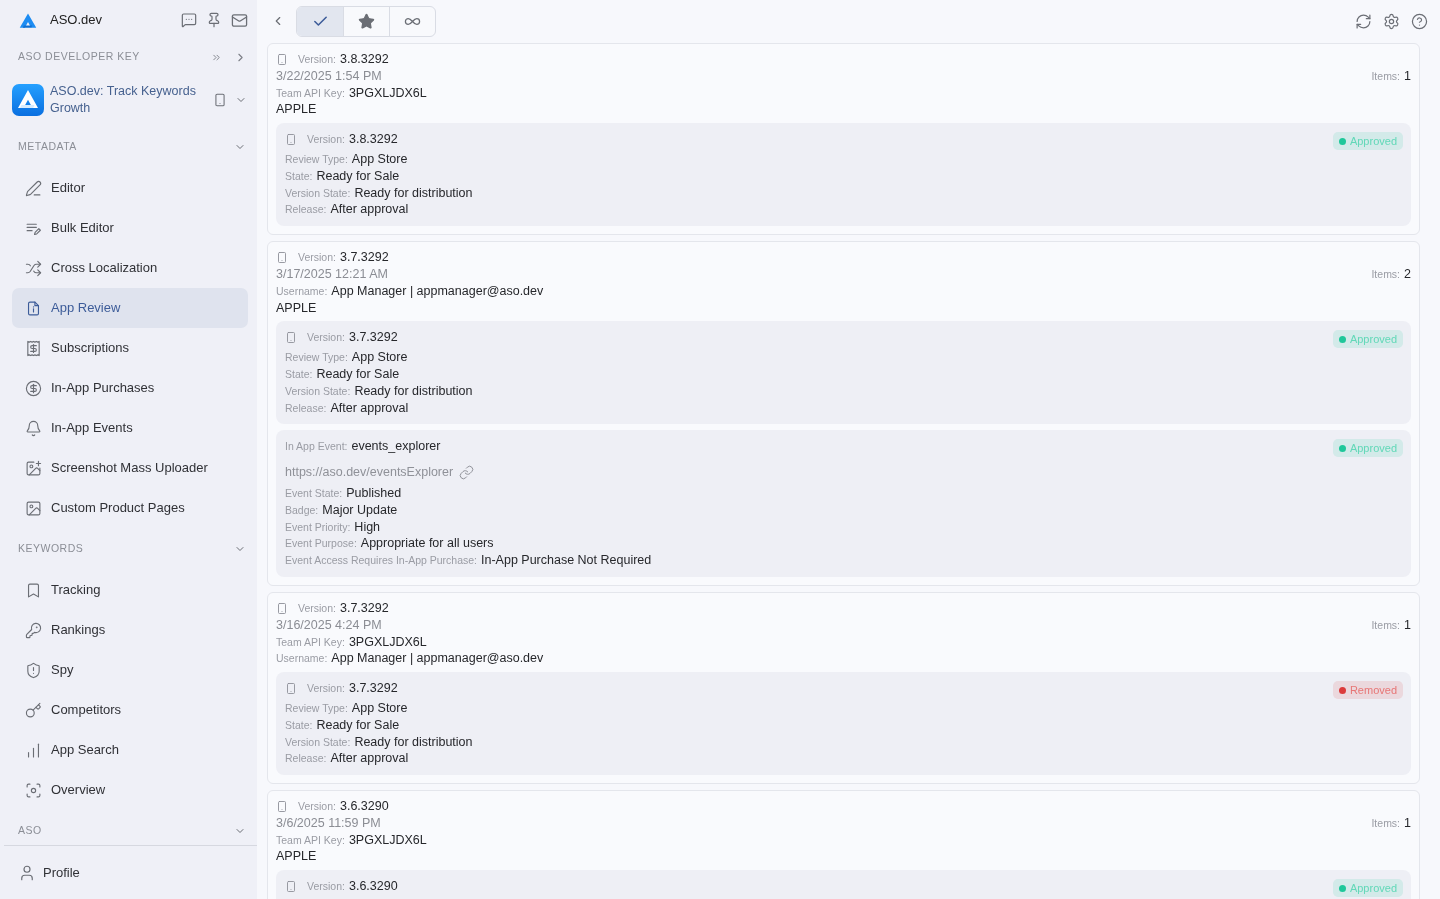  Describe the element at coordinates (130, 630) in the screenshot. I see `sidebar-item: Rankings` at that location.